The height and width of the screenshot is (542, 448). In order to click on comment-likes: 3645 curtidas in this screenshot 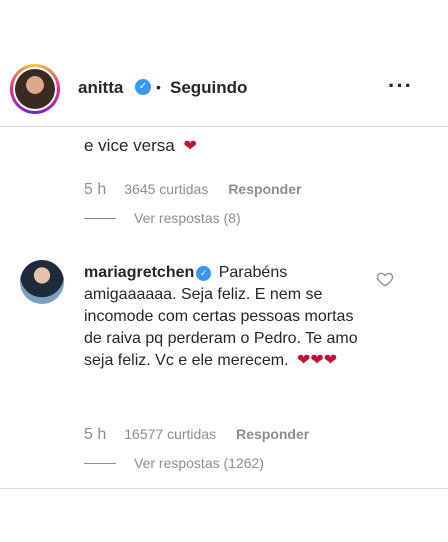, I will do `click(166, 189)`.